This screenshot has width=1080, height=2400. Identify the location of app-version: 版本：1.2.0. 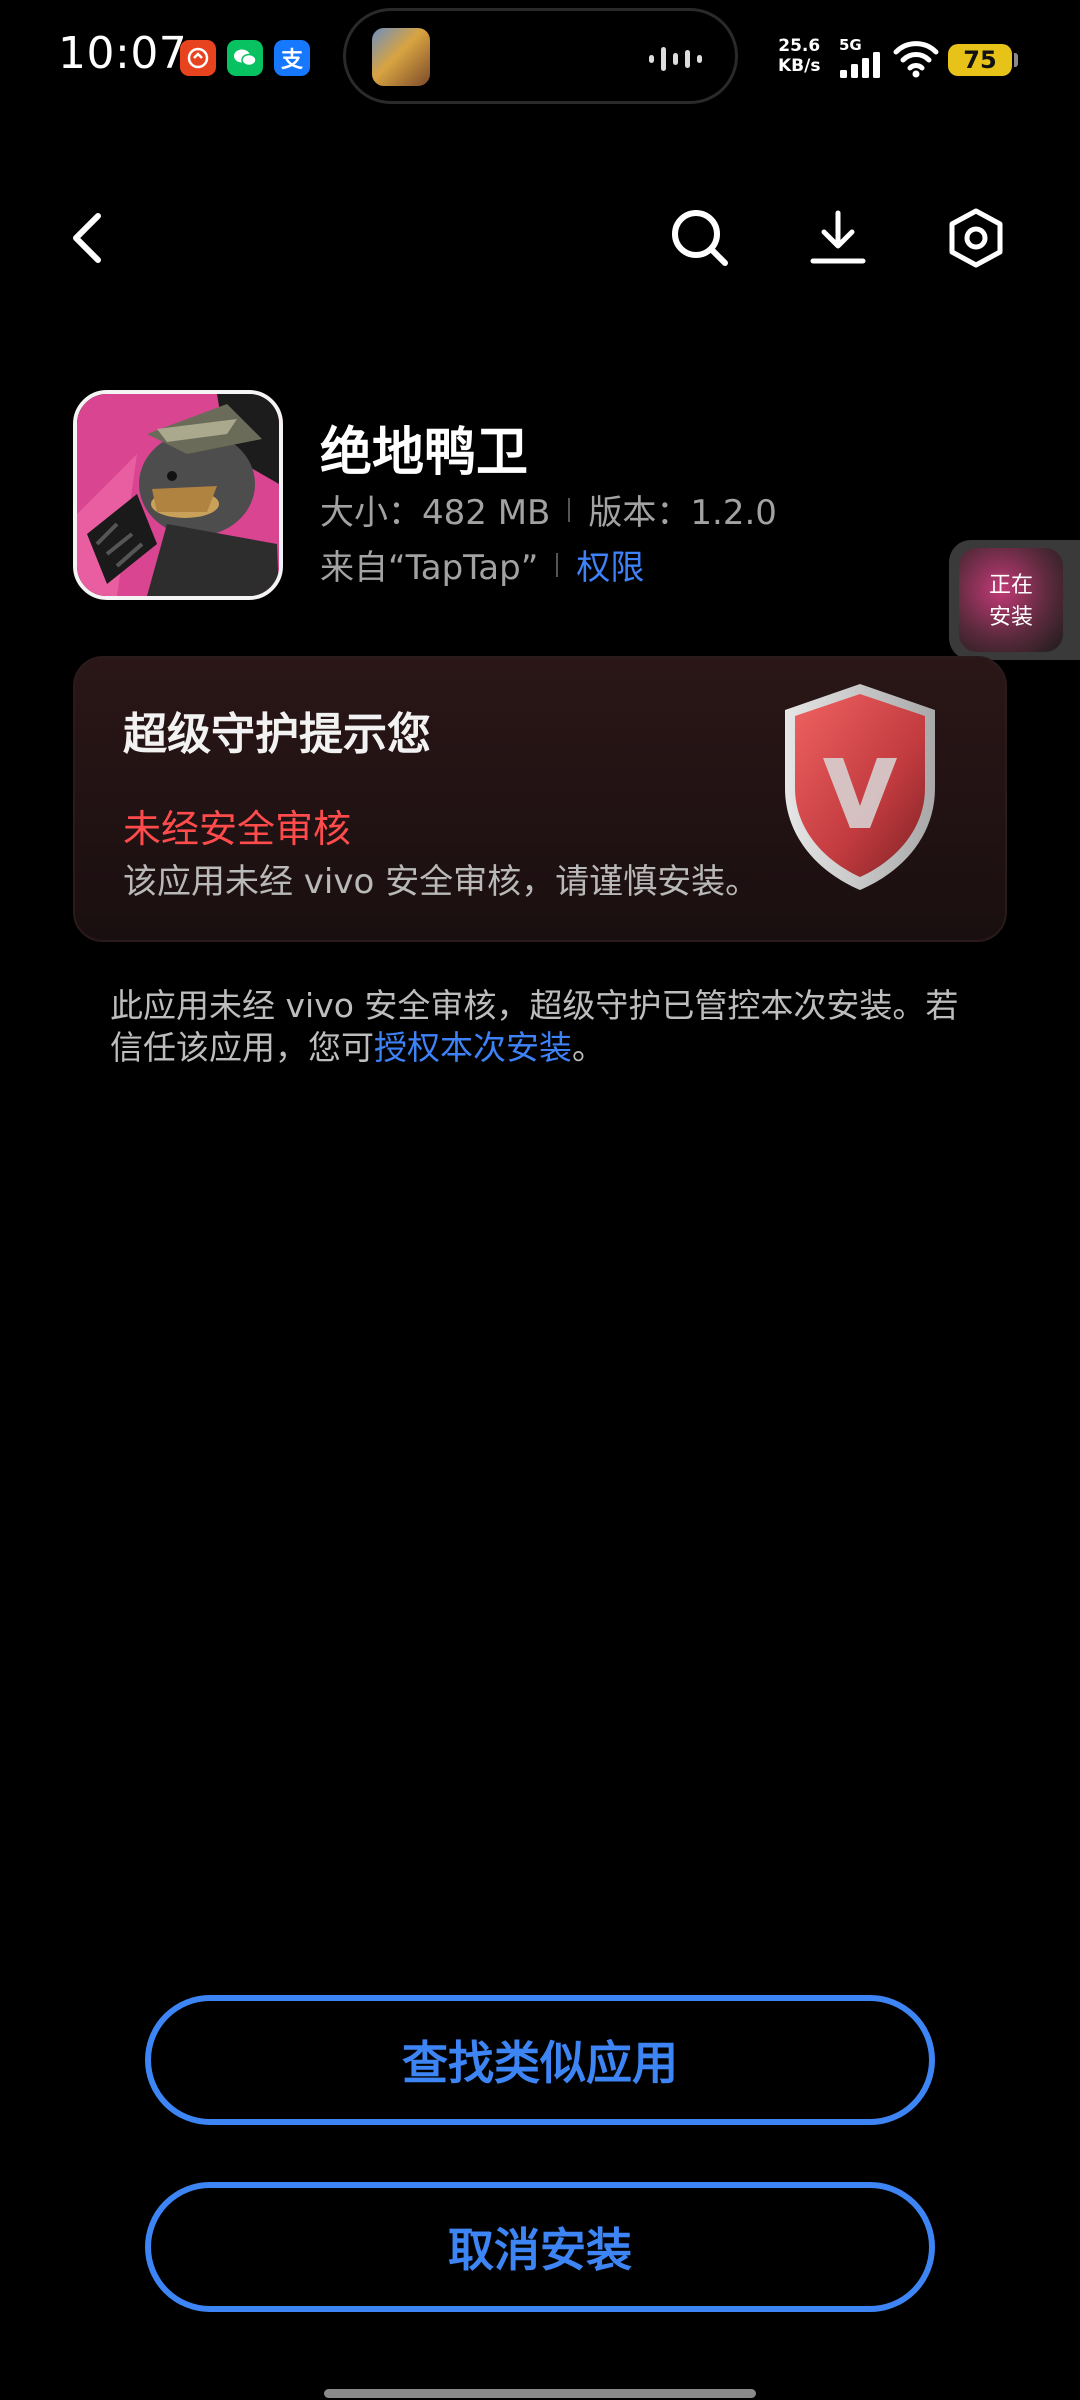
(682, 513).